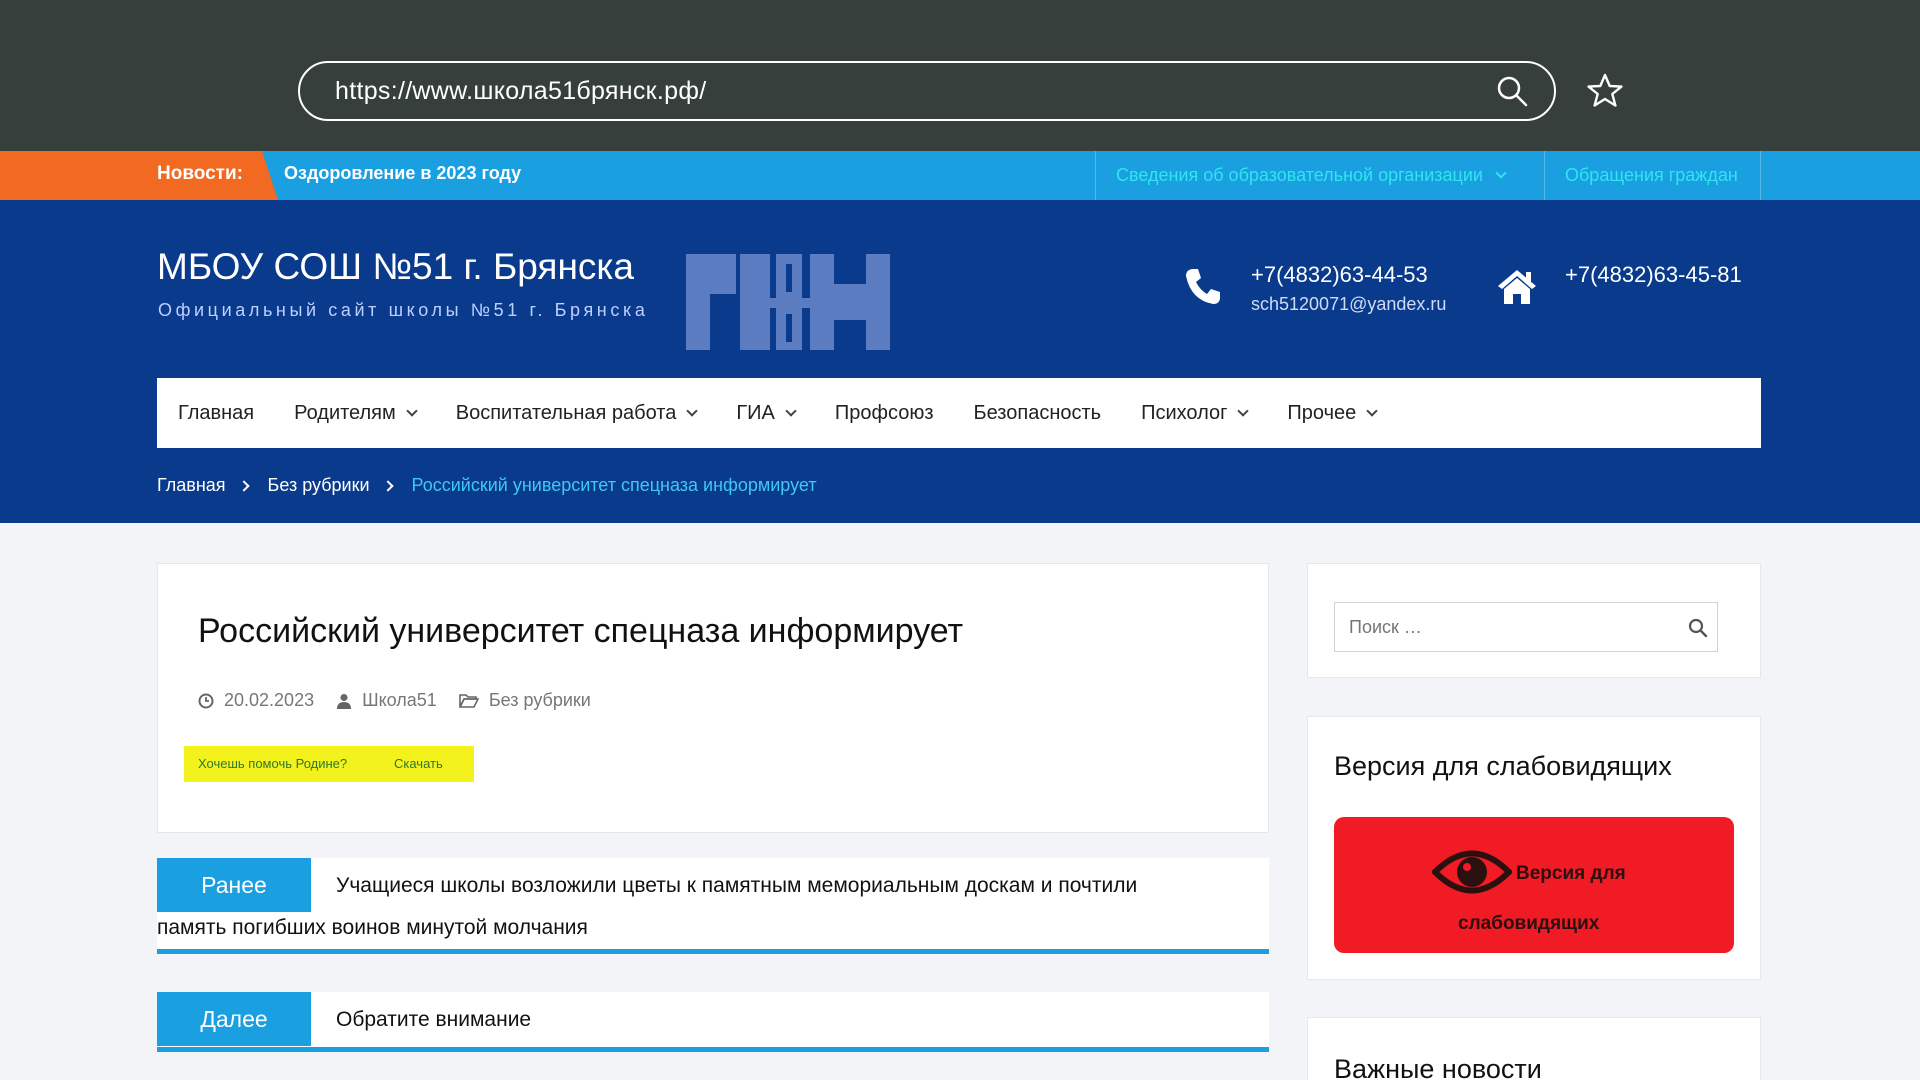 Image resolution: width=1920 pixels, height=1080 pixels. What do you see at coordinates (1348, 304) in the screenshot?
I see `email-link: sch5120071@yandex.ru` at bounding box center [1348, 304].